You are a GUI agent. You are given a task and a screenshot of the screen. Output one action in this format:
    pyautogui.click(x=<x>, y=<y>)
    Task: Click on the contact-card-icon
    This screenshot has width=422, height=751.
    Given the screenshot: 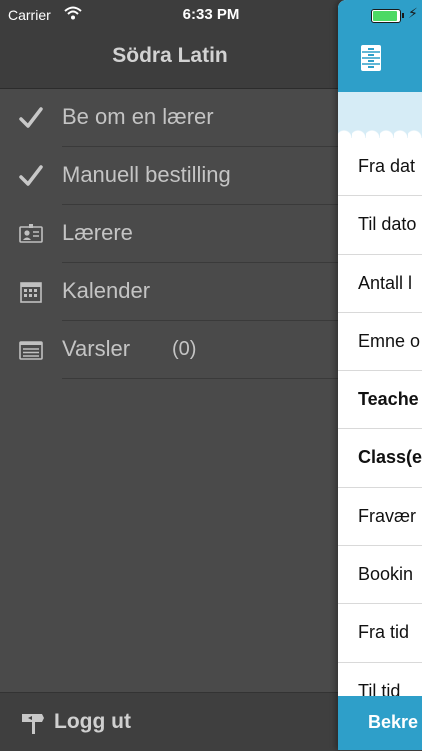 What is the action you would take?
    pyautogui.click(x=31, y=234)
    